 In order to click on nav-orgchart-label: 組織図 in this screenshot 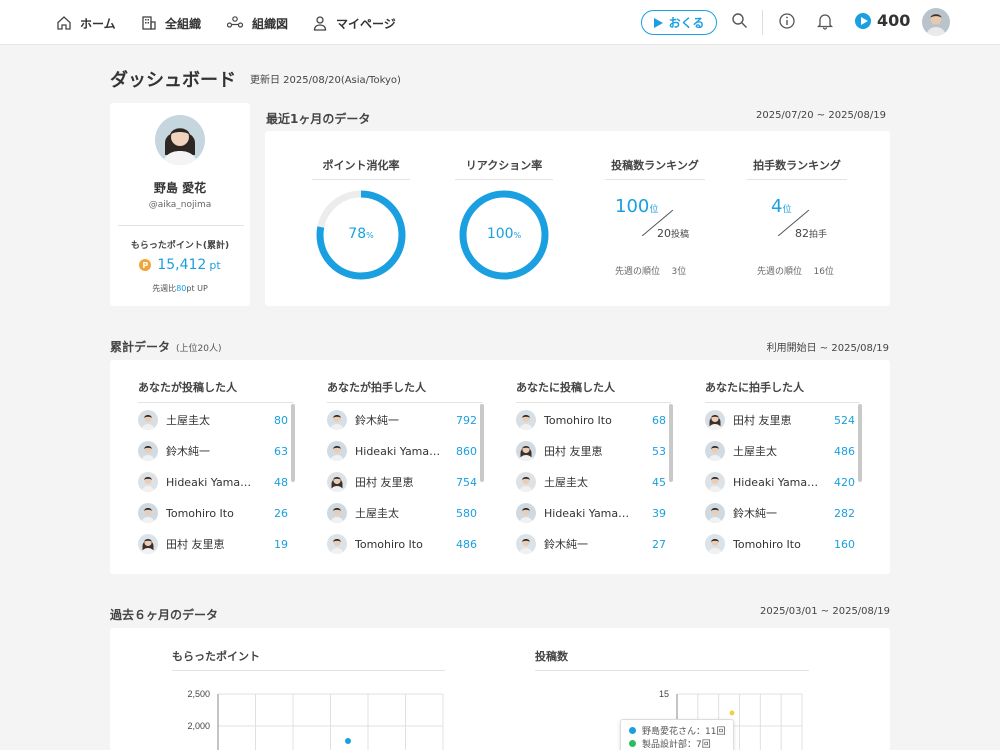, I will do `click(270, 23)`.